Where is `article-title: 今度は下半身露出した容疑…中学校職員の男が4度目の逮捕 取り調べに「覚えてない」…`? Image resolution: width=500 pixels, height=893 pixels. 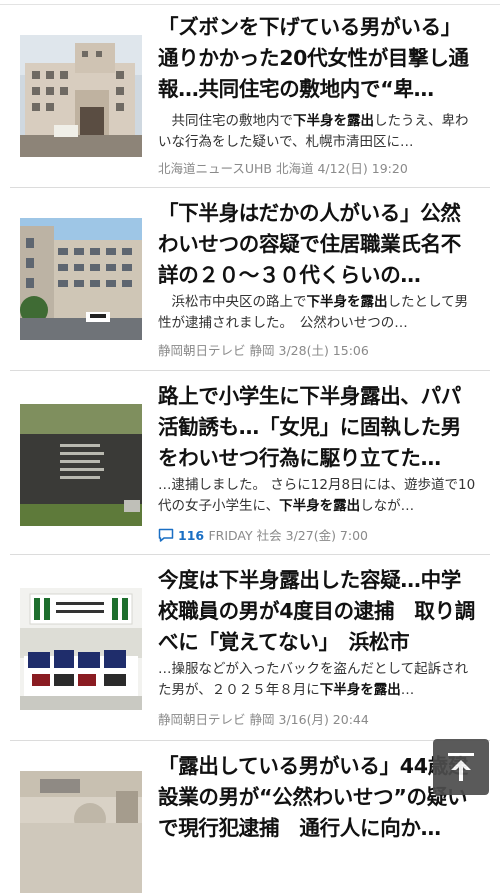
article-title: 今度は下半身露出した容疑…中学校職員の男が4度目の逮捕 取り調べに「覚えてない」… is located at coordinates (319, 611).